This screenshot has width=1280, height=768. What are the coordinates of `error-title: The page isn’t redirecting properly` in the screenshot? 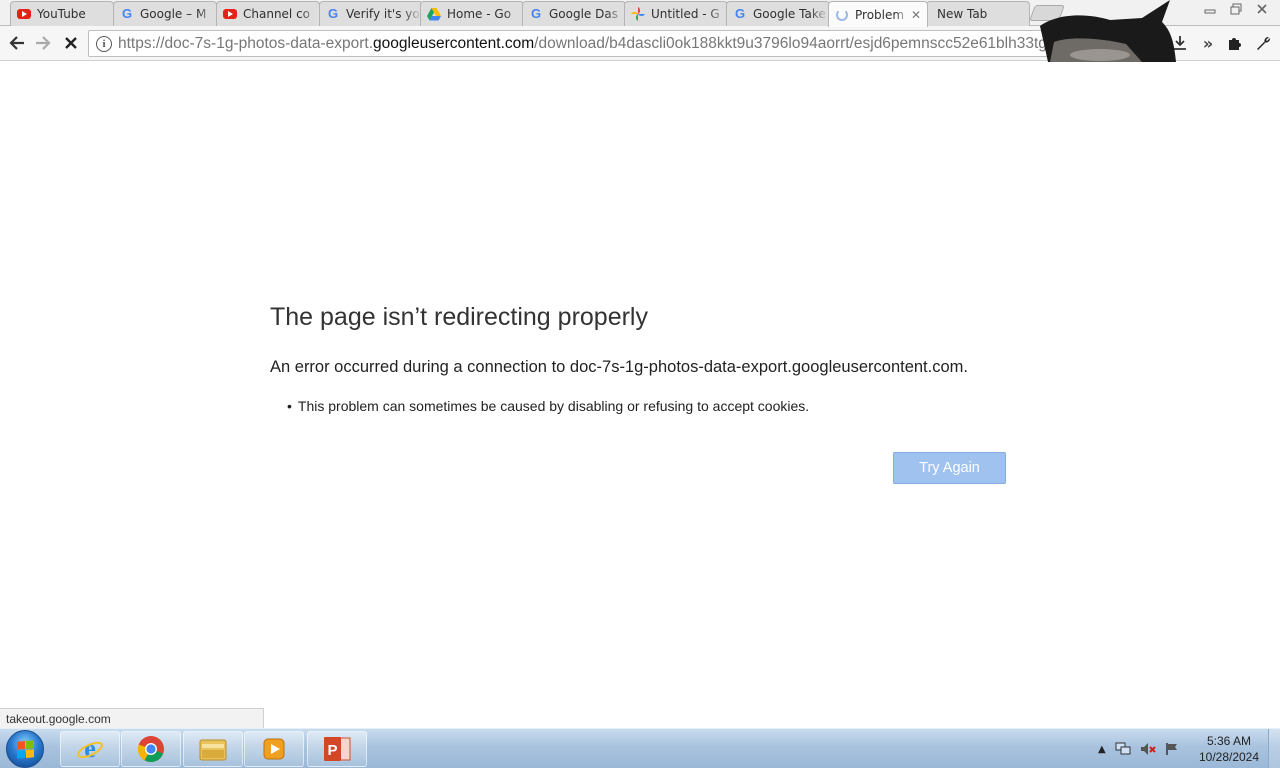 It's located at (459, 317).